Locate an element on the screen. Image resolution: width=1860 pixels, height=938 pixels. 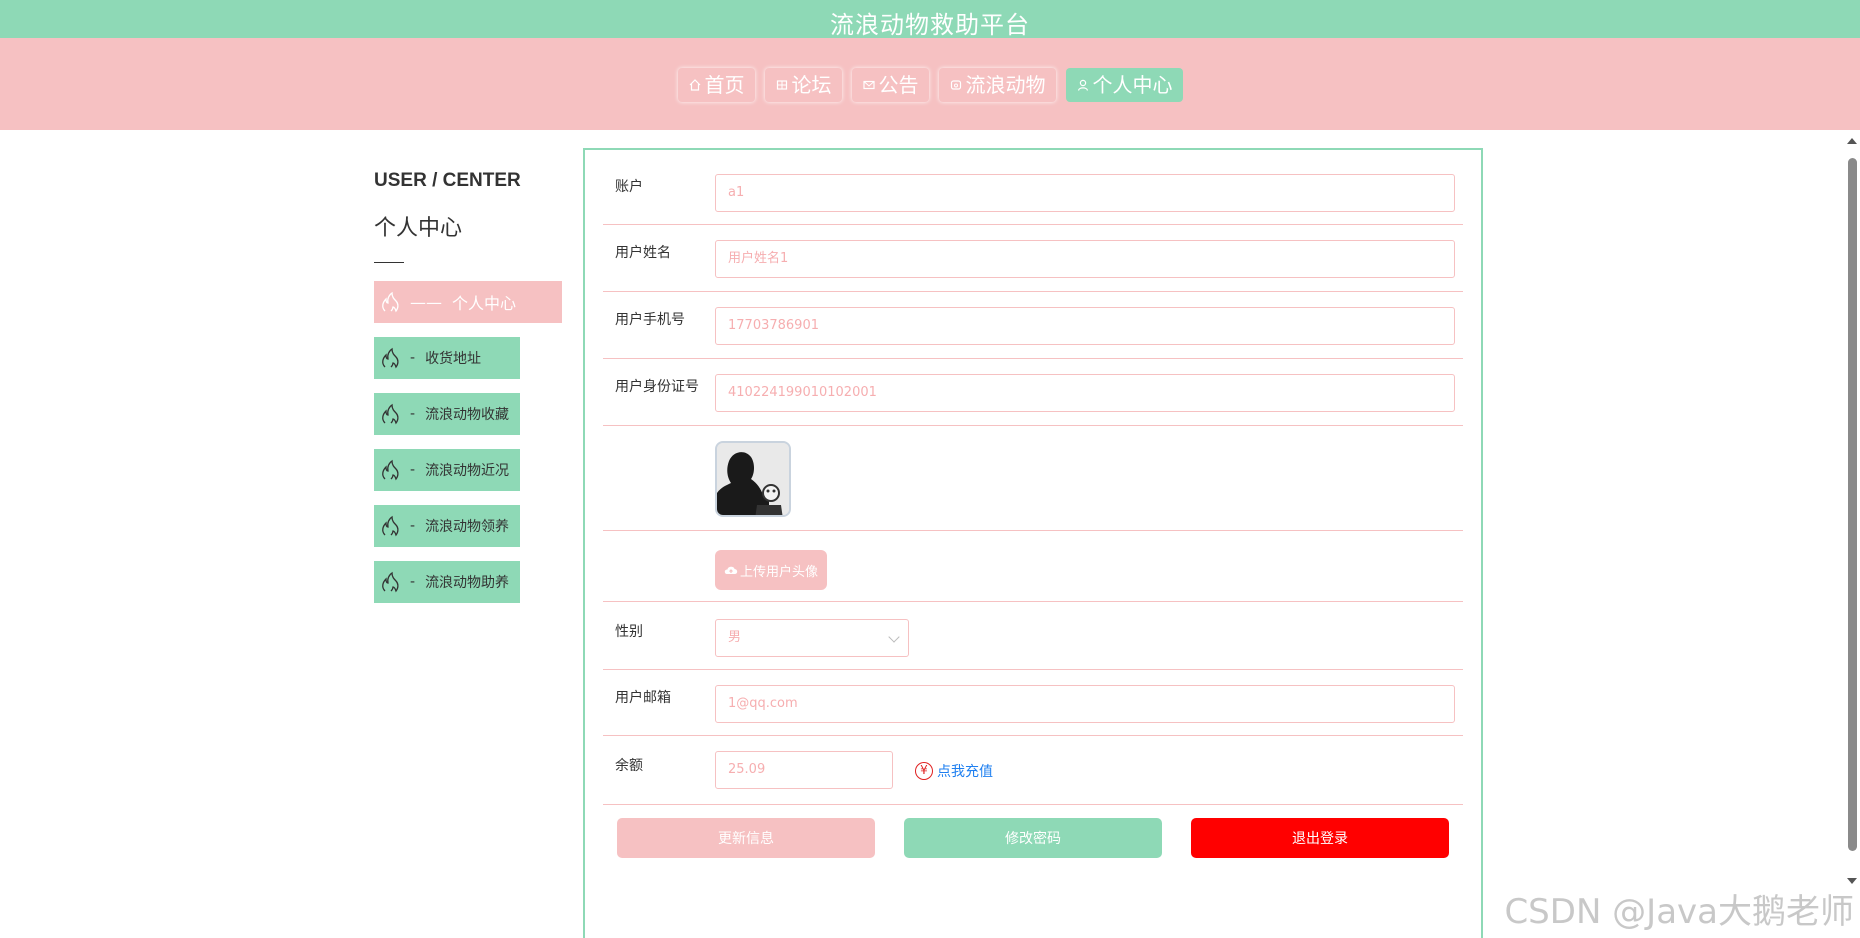
nav-animals-label: 流浪动物 is located at coordinates (1005, 85).